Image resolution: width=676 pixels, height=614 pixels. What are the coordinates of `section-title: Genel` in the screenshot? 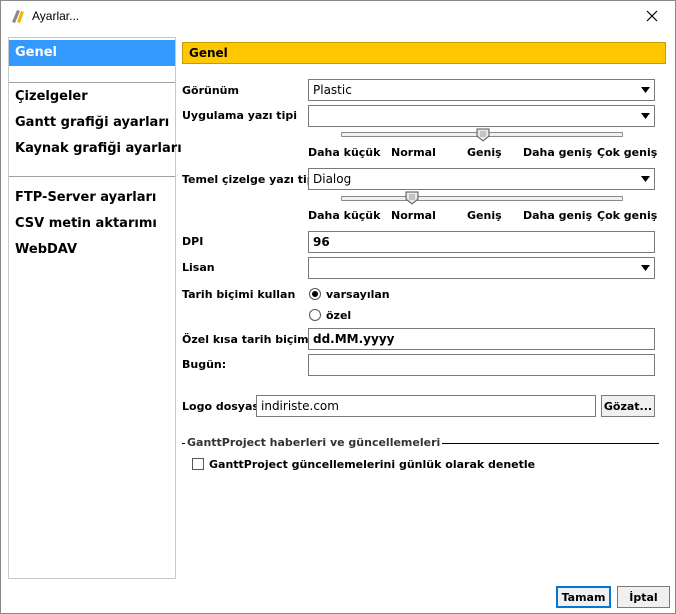 It's located at (424, 53).